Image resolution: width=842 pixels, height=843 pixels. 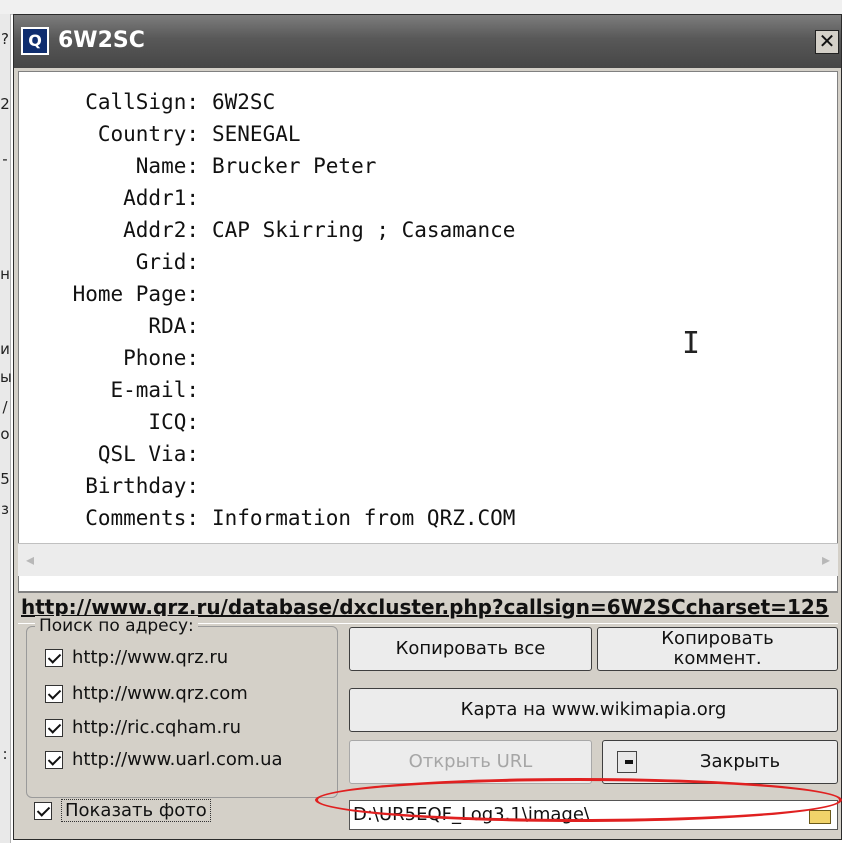 I want to click on info-label: Home Page:, so click(x=135, y=294).